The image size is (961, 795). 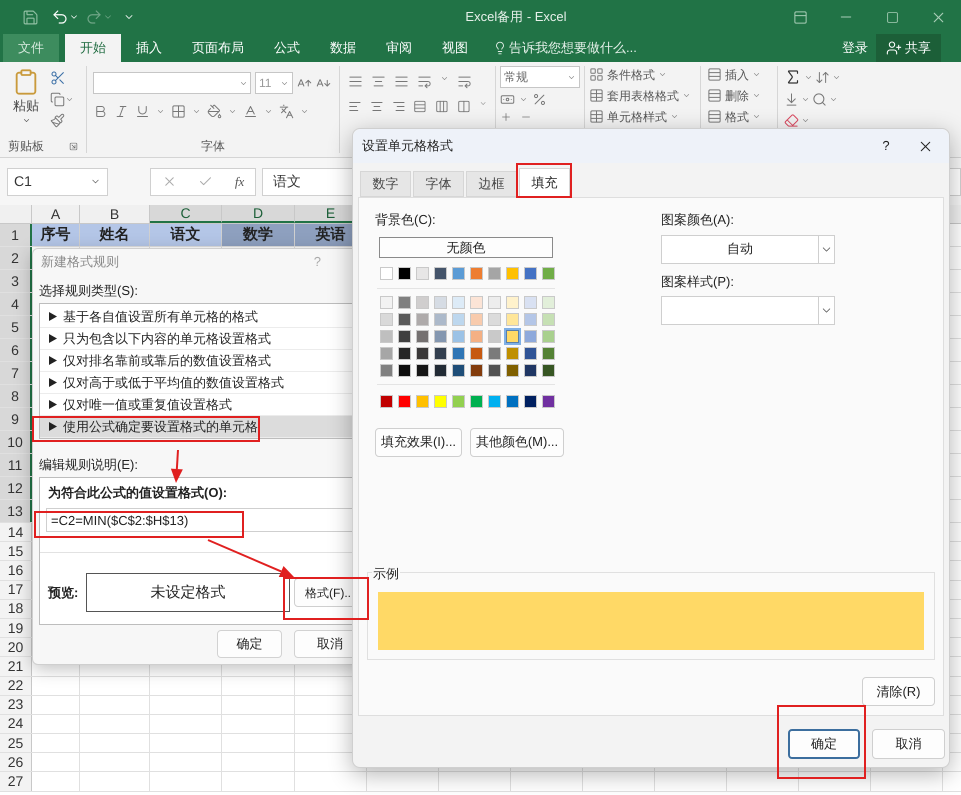 What do you see at coordinates (214, 111) in the screenshot?
I see `paint-bucket-icon` at bounding box center [214, 111].